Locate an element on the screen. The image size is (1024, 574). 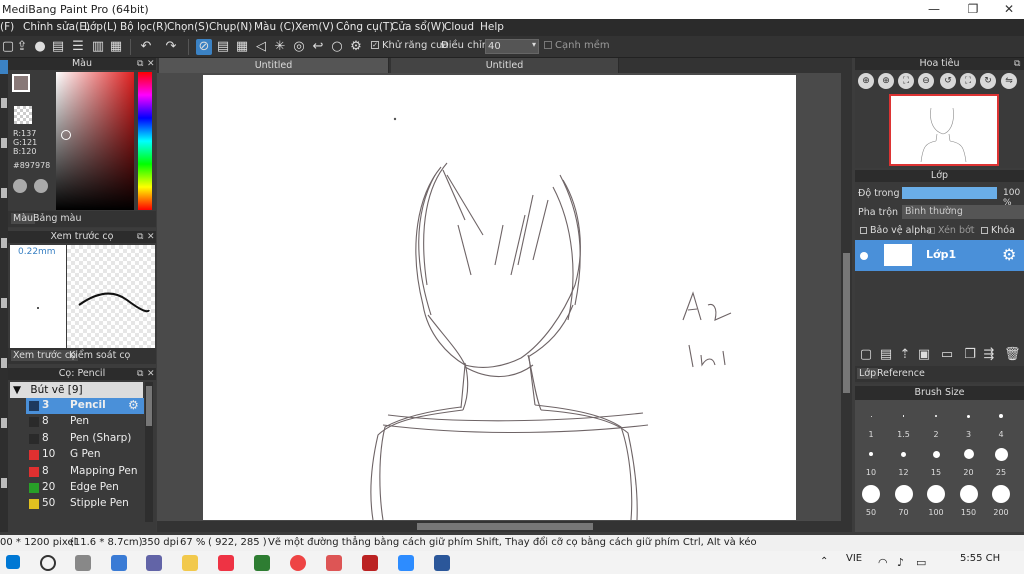
tab-brush-preview: Xem trước cọ is located at coordinates (44, 355).